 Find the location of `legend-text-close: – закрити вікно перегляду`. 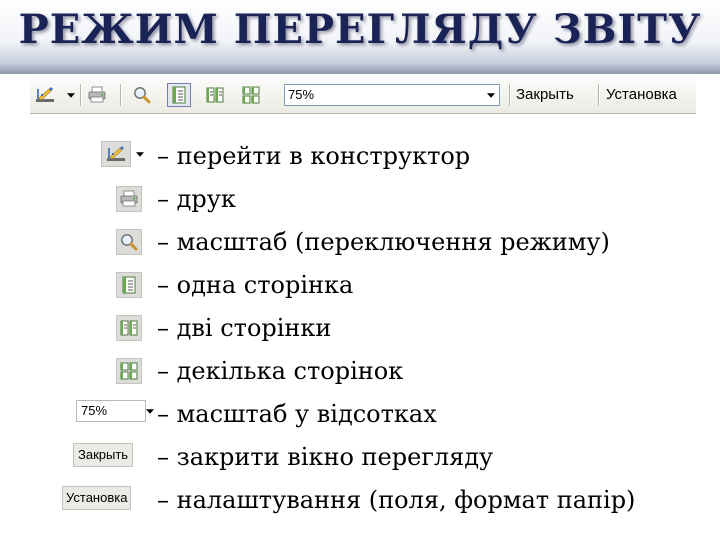

legend-text-close: – закрити вікно перегляду is located at coordinates (325, 457).